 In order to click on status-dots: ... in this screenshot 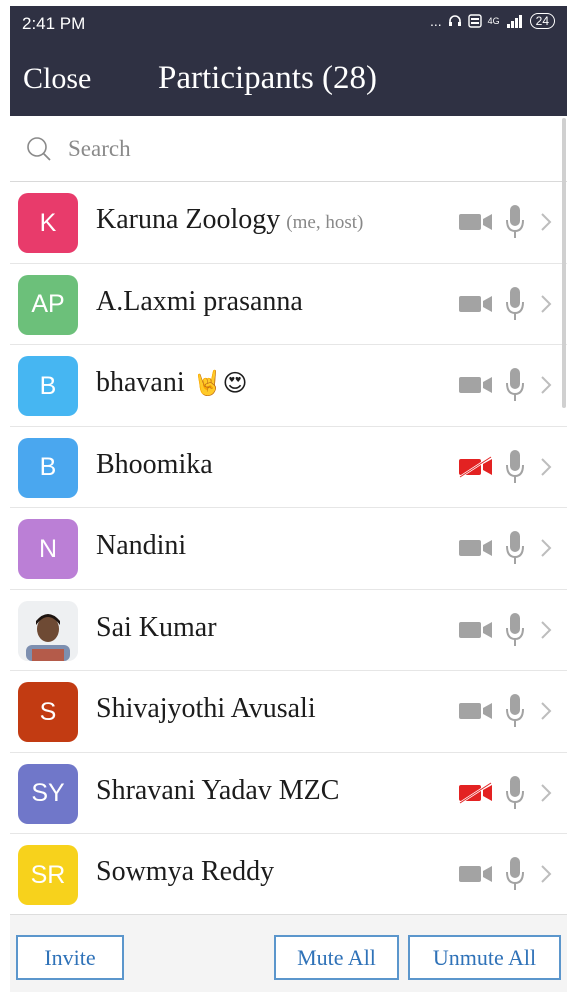, I will do `click(435, 21)`.